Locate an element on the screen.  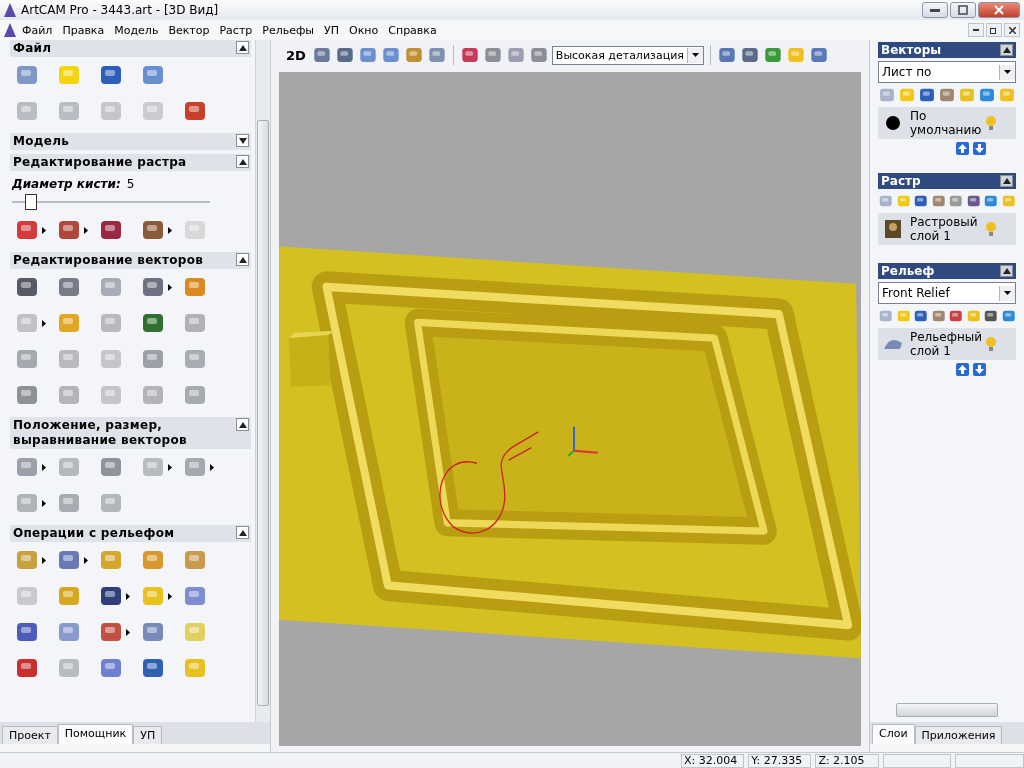
brush-label: Диаметр кисти: is located at coordinates (66, 184).